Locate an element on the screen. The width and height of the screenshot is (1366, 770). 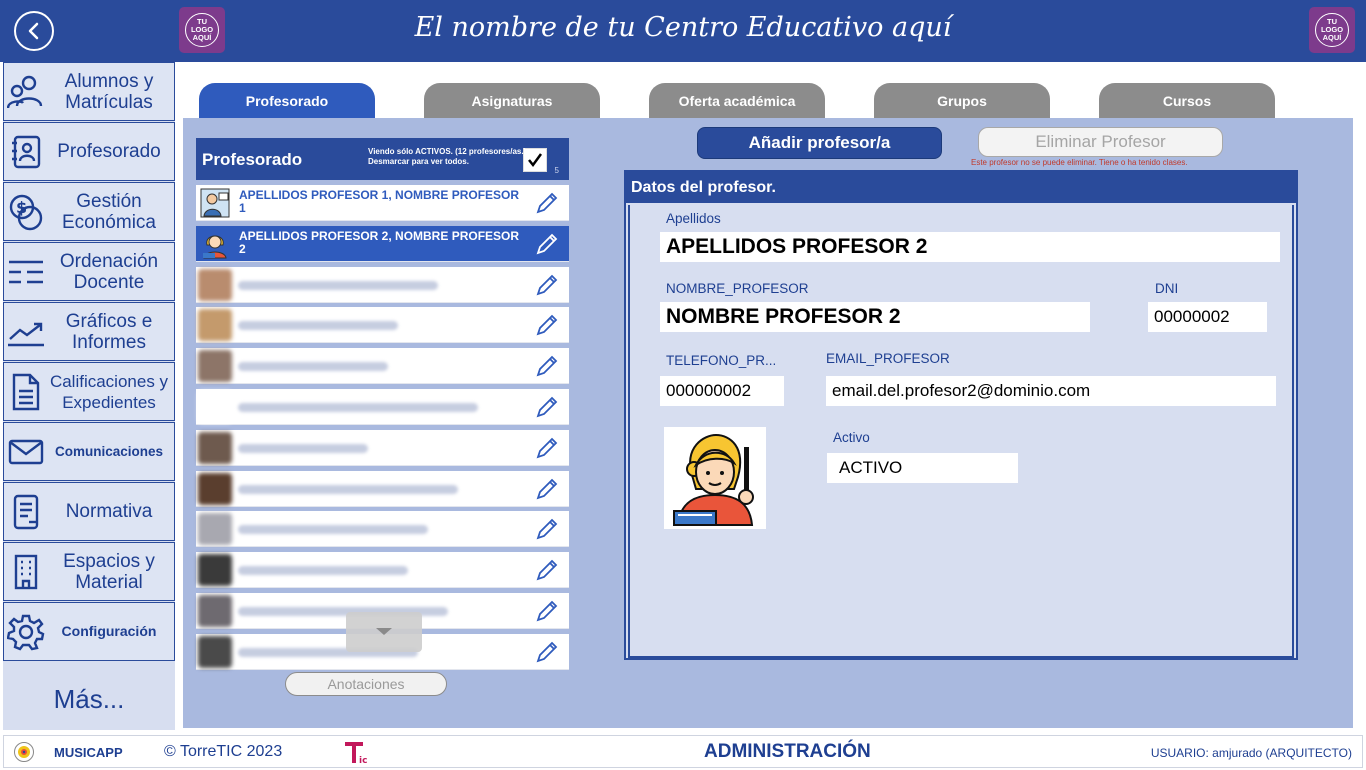
tab-cursos: Cursos is located at coordinates (1187, 100).